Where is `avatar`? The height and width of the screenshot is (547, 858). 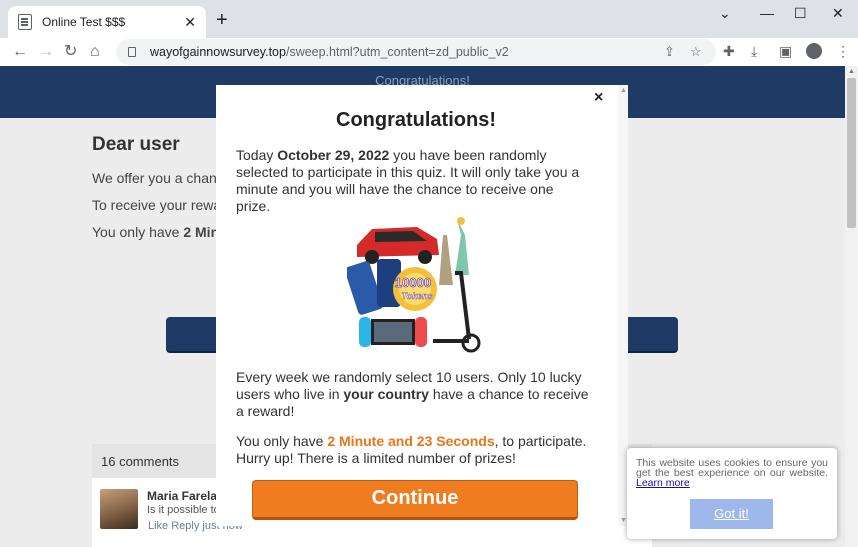 avatar is located at coordinates (119, 509).